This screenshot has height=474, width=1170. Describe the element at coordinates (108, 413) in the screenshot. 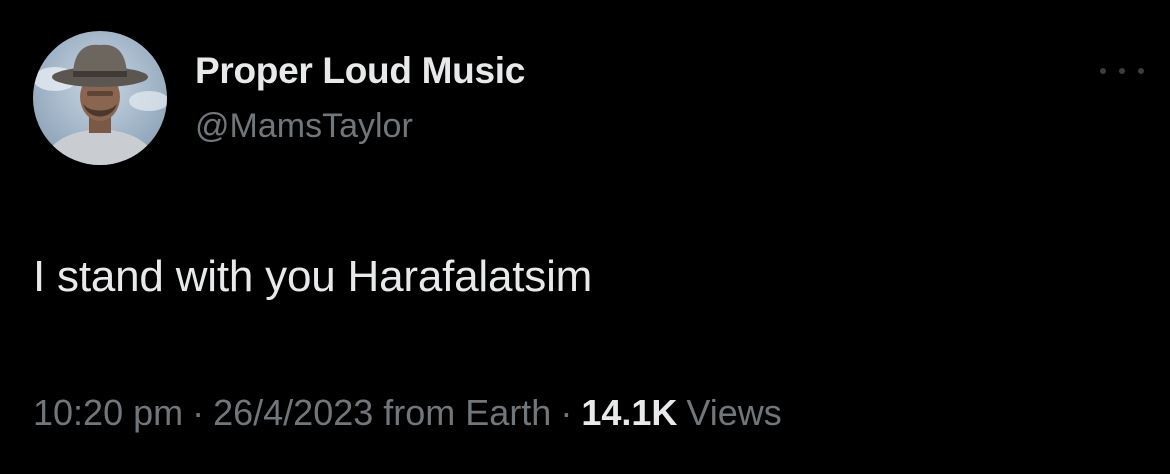

I see `tweet-time: 10:20 pm` at that location.